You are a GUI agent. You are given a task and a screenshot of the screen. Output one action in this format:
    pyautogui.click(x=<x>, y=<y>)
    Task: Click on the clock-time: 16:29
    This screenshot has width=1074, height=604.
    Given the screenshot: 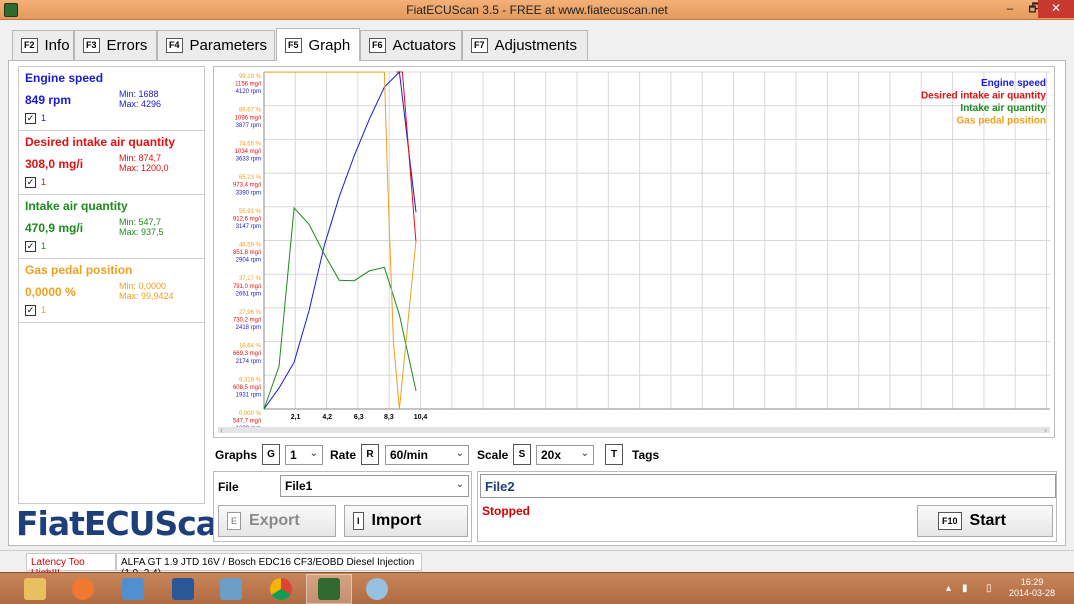 What is the action you would take?
    pyautogui.click(x=1032, y=582)
    